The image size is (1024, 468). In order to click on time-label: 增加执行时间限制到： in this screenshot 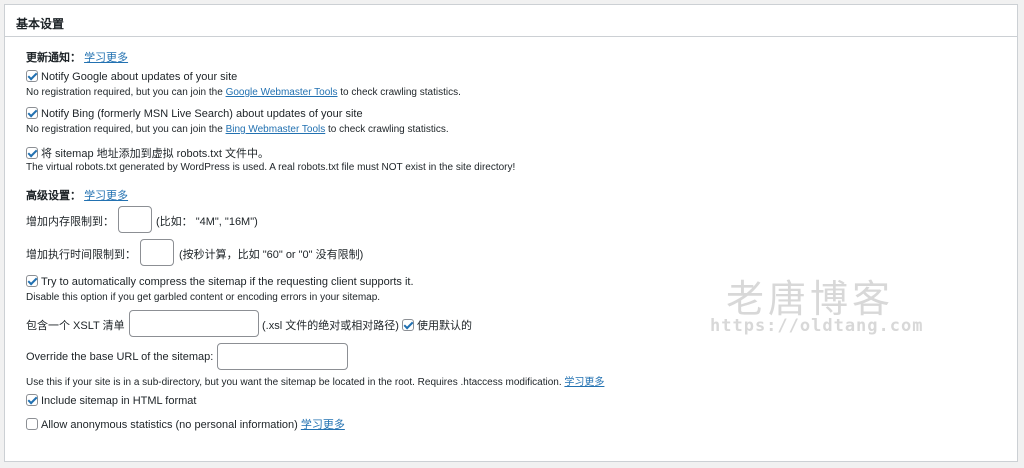, I will do `click(81, 255)`.